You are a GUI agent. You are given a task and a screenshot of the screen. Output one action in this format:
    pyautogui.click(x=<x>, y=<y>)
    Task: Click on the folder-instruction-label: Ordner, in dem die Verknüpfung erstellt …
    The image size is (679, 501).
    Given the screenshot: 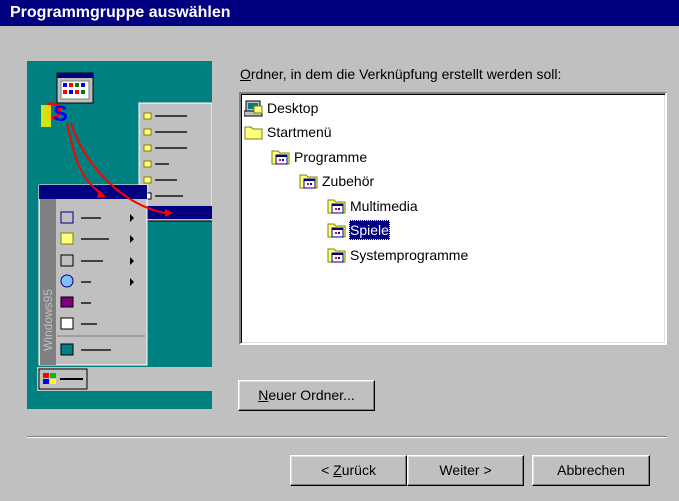 What is the action you would take?
    pyautogui.click(x=401, y=74)
    